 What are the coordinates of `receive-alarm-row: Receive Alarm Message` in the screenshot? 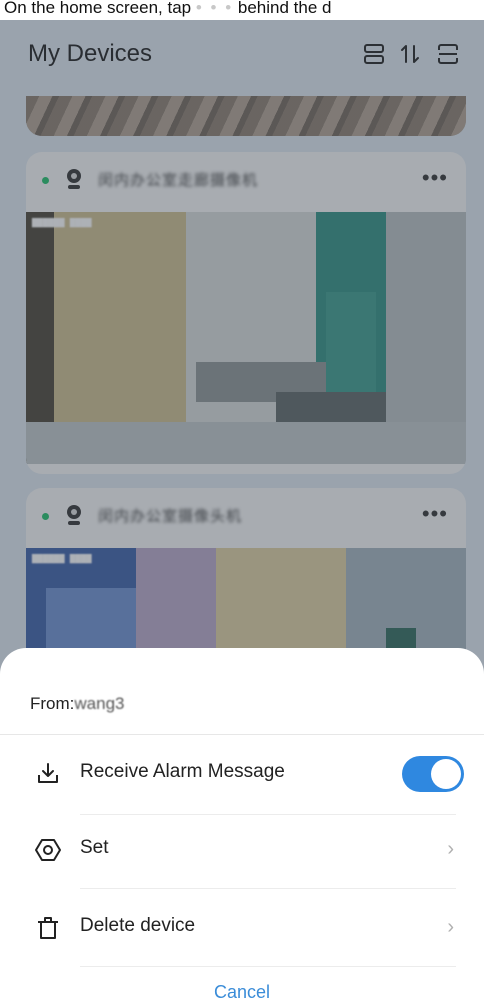 It's located at (242, 774).